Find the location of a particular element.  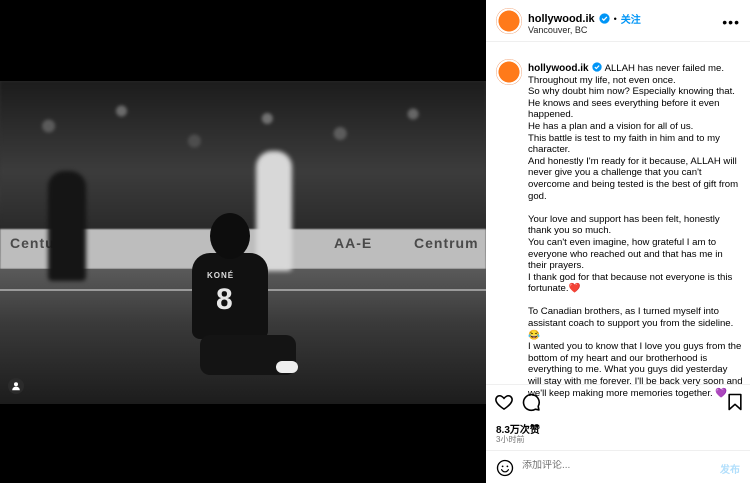

player-shoe is located at coordinates (287, 367).